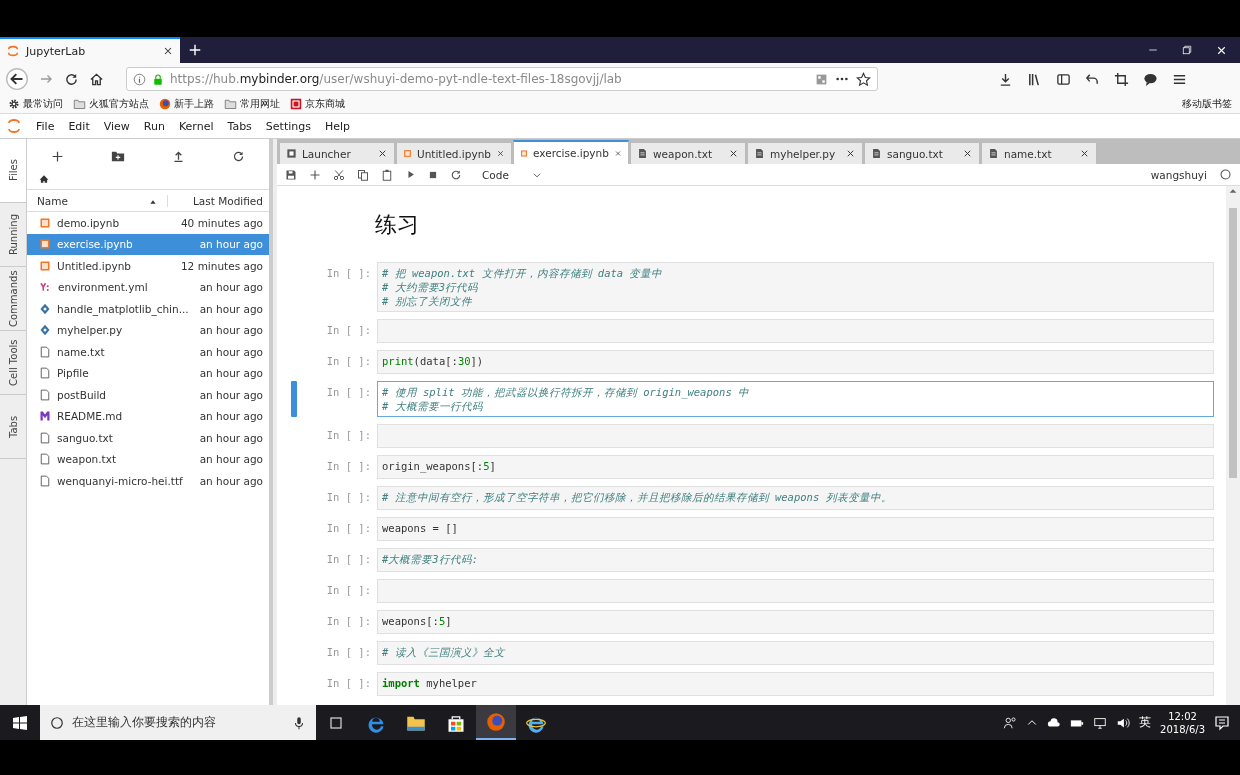 Image resolution: width=1240 pixels, height=775 pixels. I want to click on code-cell: # 读入《三国演义》全文, so click(795, 653).